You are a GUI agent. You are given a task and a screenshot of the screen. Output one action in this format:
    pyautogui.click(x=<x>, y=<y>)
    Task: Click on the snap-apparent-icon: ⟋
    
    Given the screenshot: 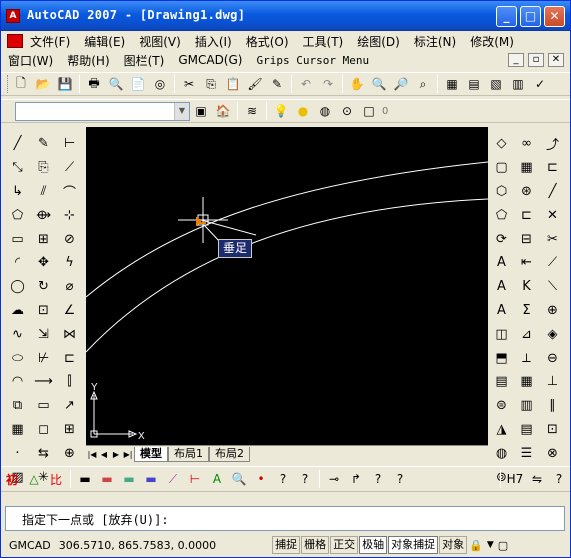 What is the action you would take?
    pyautogui.click(x=553, y=263)
    